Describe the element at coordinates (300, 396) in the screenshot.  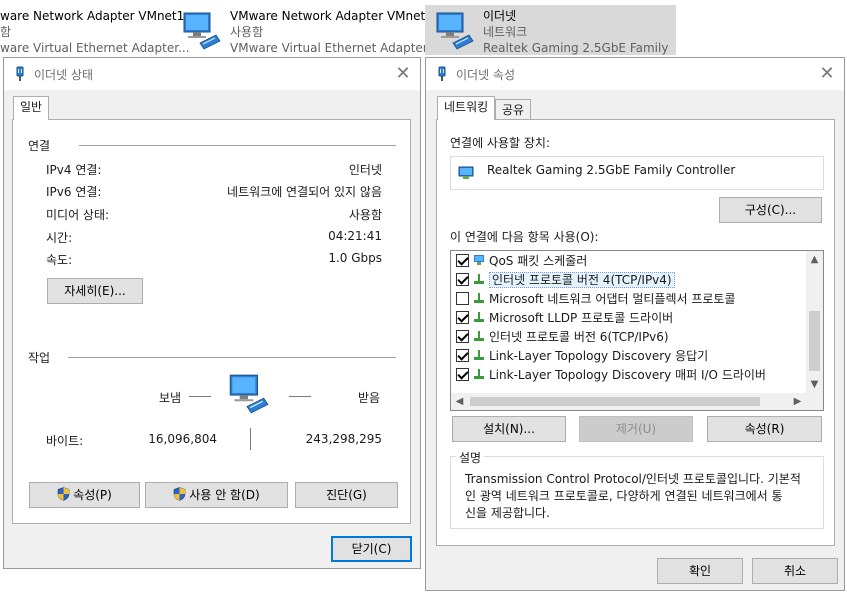
I see `received-line` at that location.